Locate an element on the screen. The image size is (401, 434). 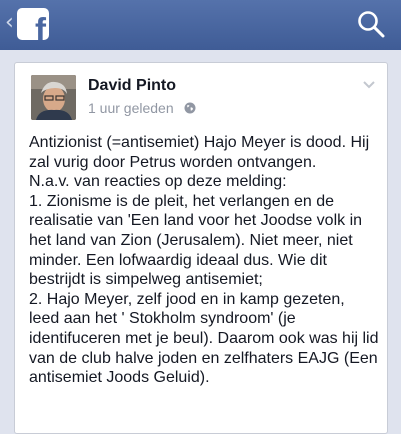
chevron-down-icon is located at coordinates (369, 85).